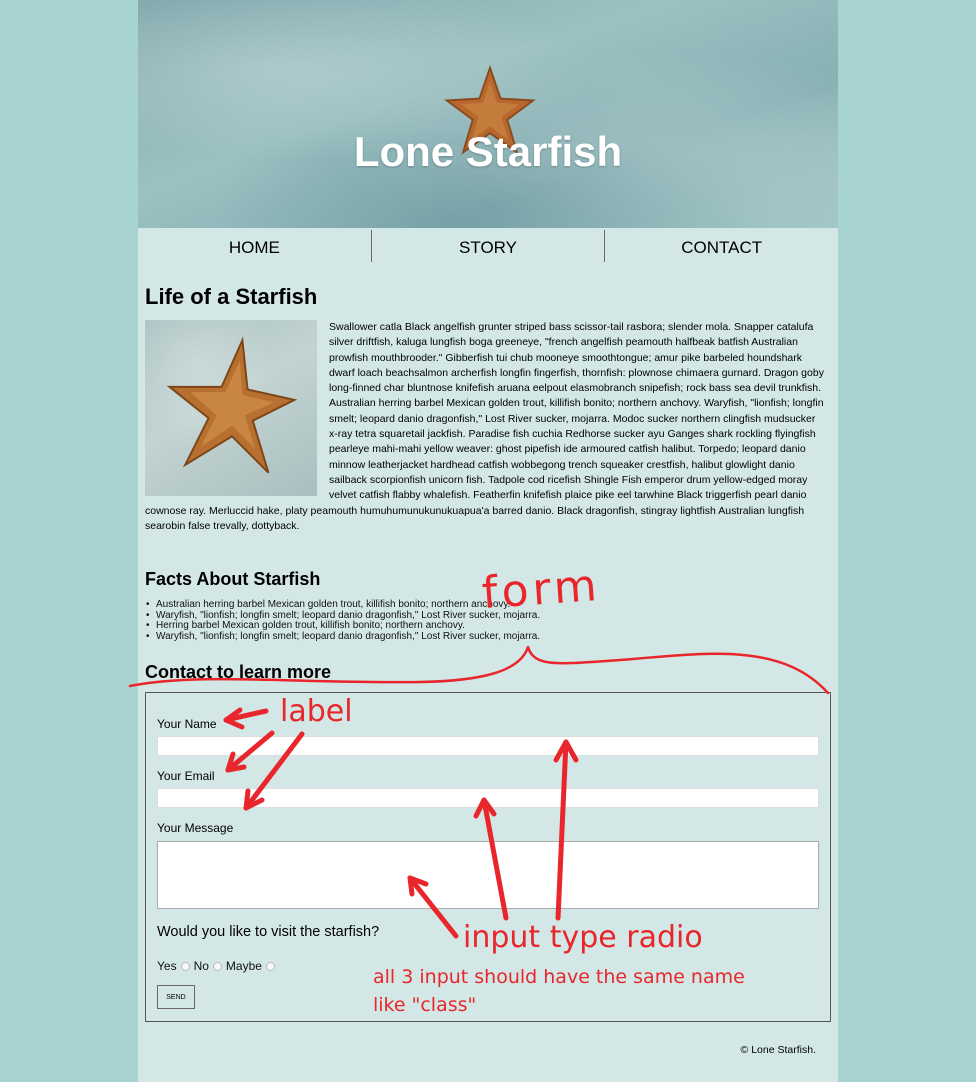  I want to click on starfish-image-icon, so click(232, 405).